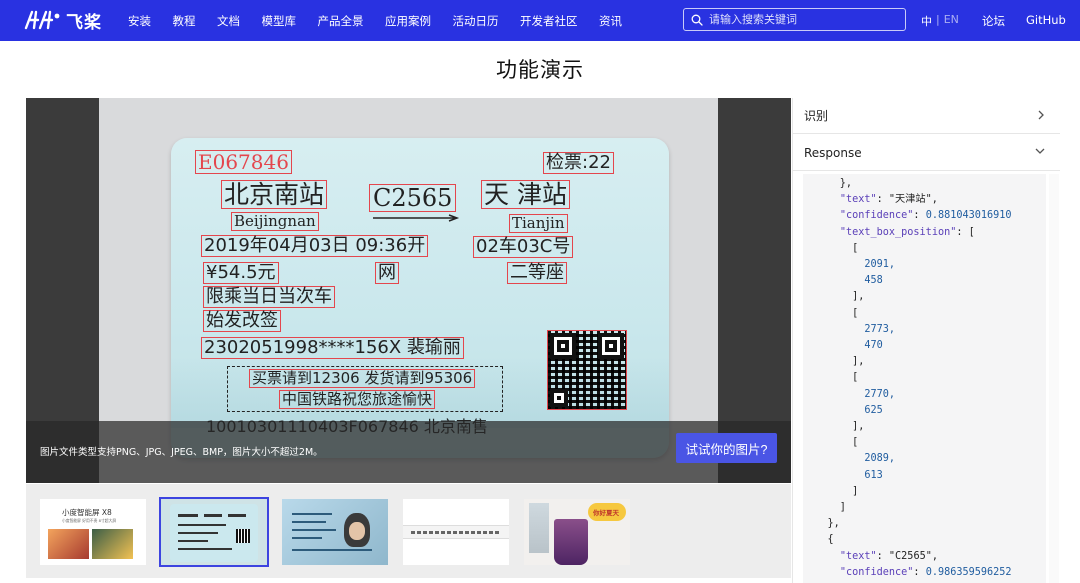  What do you see at coordinates (843, 410) in the screenshot?
I see `json-number: 625` at bounding box center [843, 410].